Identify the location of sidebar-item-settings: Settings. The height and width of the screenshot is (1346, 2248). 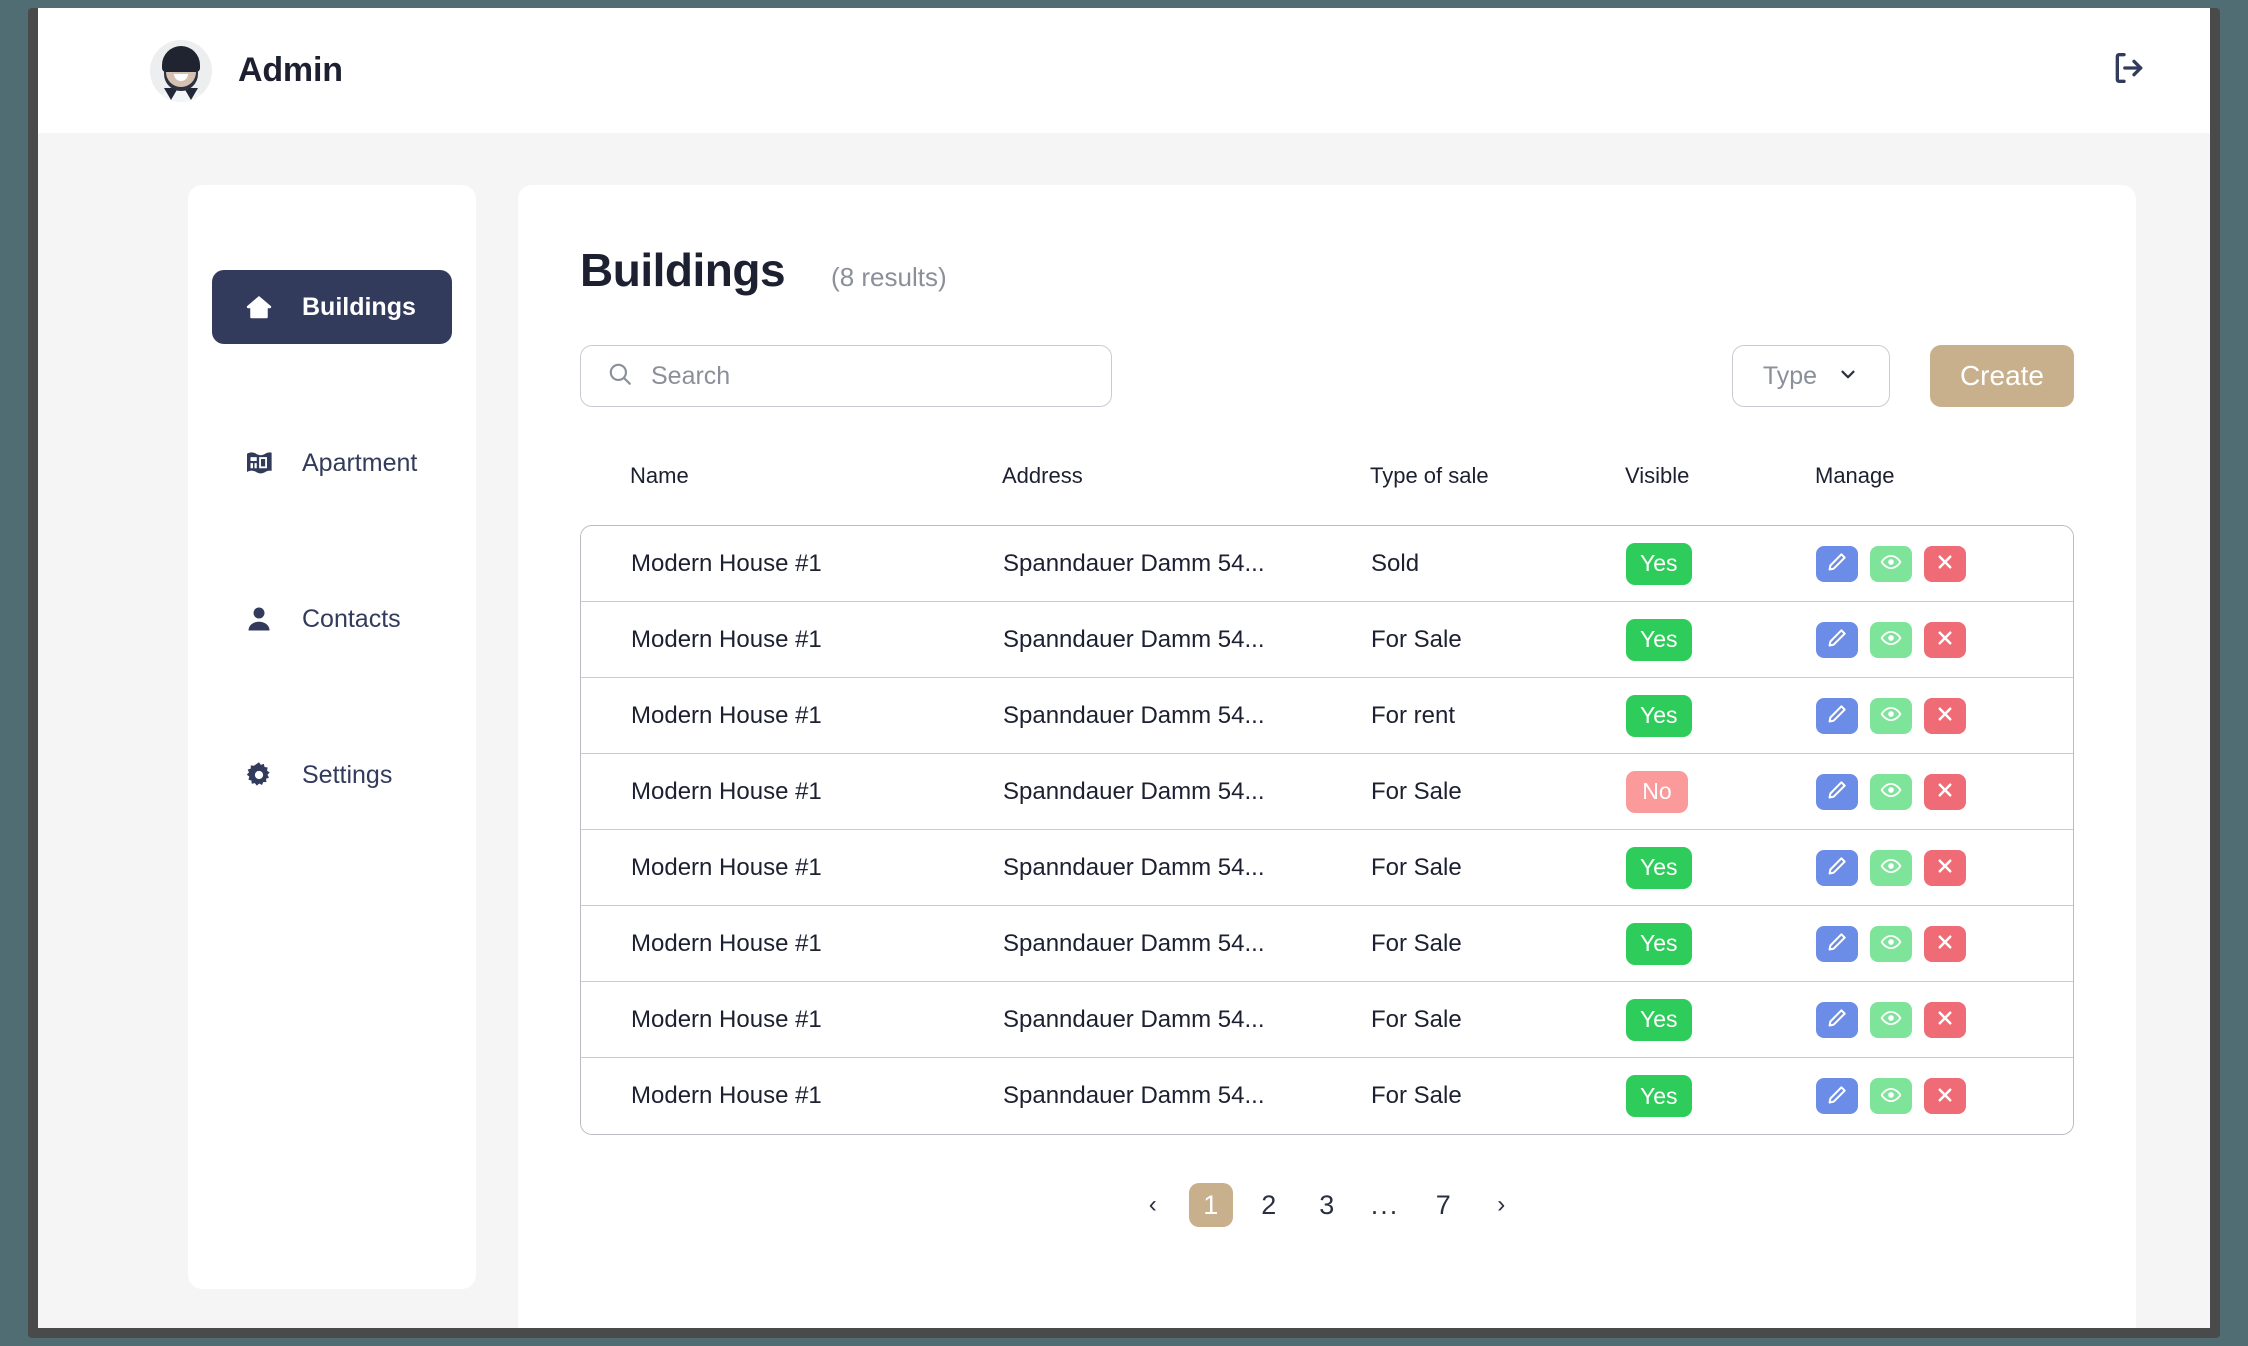
(332, 775).